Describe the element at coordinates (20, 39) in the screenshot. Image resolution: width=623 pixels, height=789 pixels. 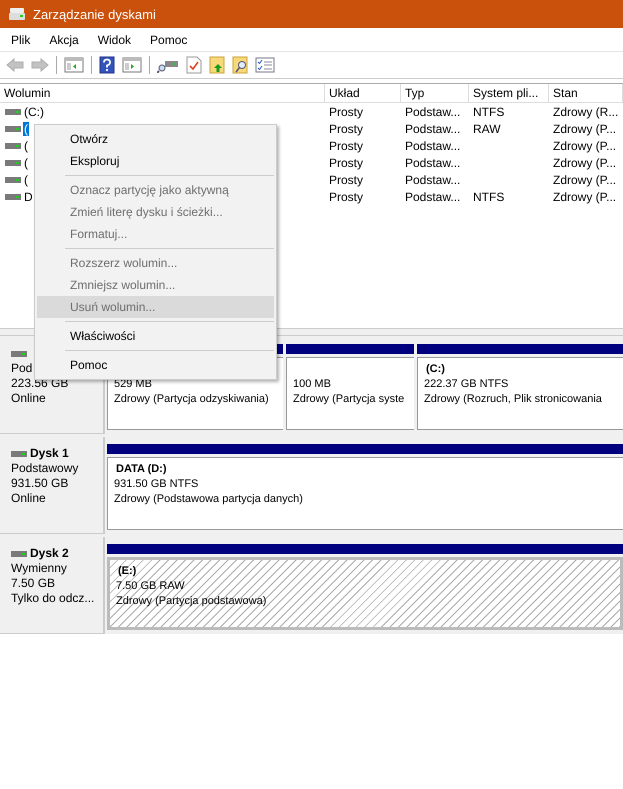
I see `menu-item: Plik` at that location.